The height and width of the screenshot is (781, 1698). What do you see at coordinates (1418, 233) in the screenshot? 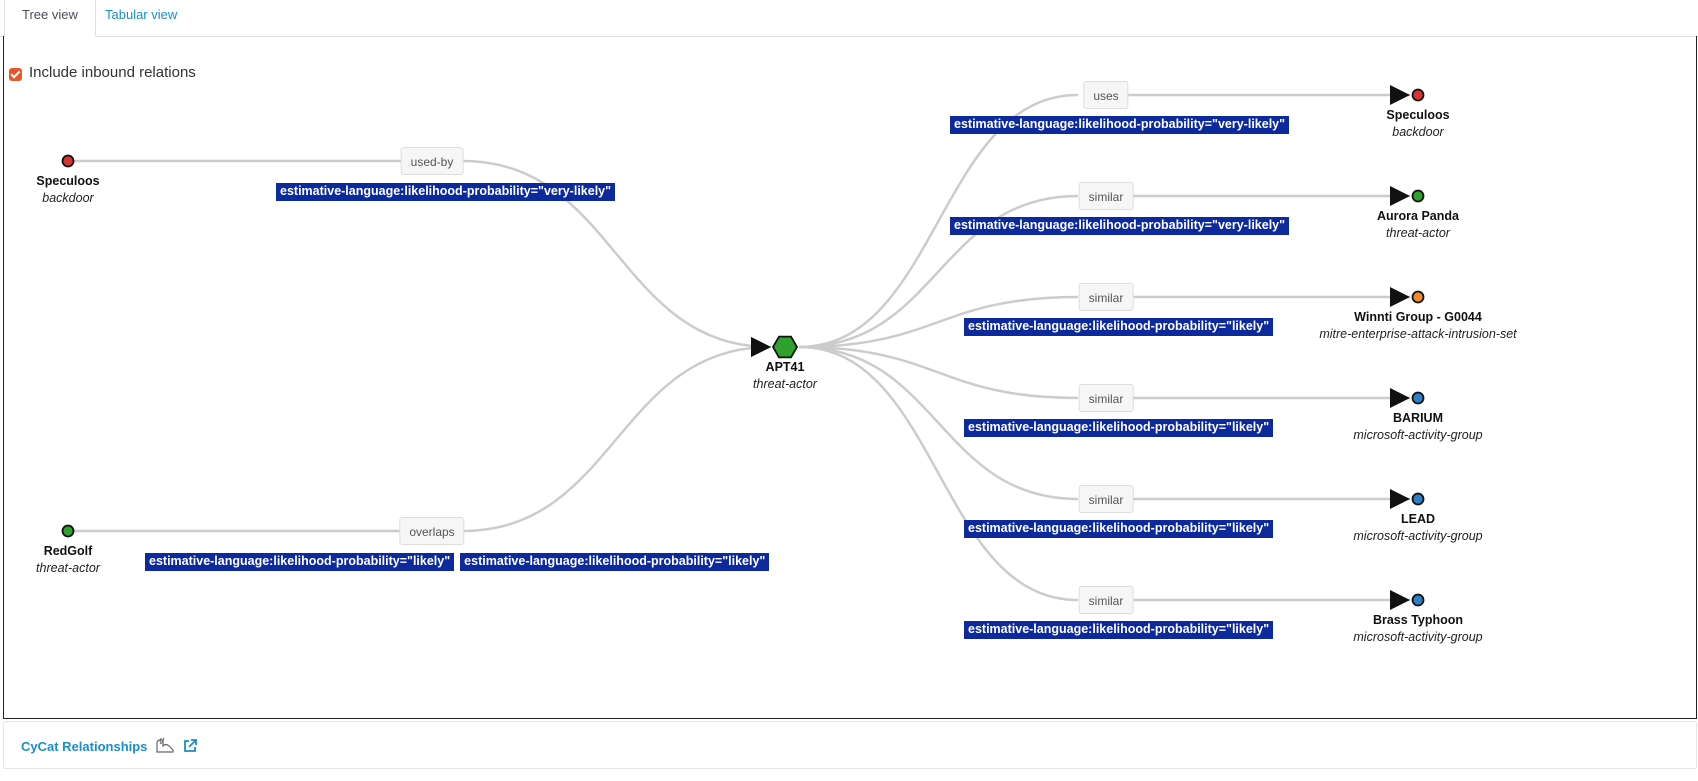
I see `right-1-node-type: threat-actor` at bounding box center [1418, 233].